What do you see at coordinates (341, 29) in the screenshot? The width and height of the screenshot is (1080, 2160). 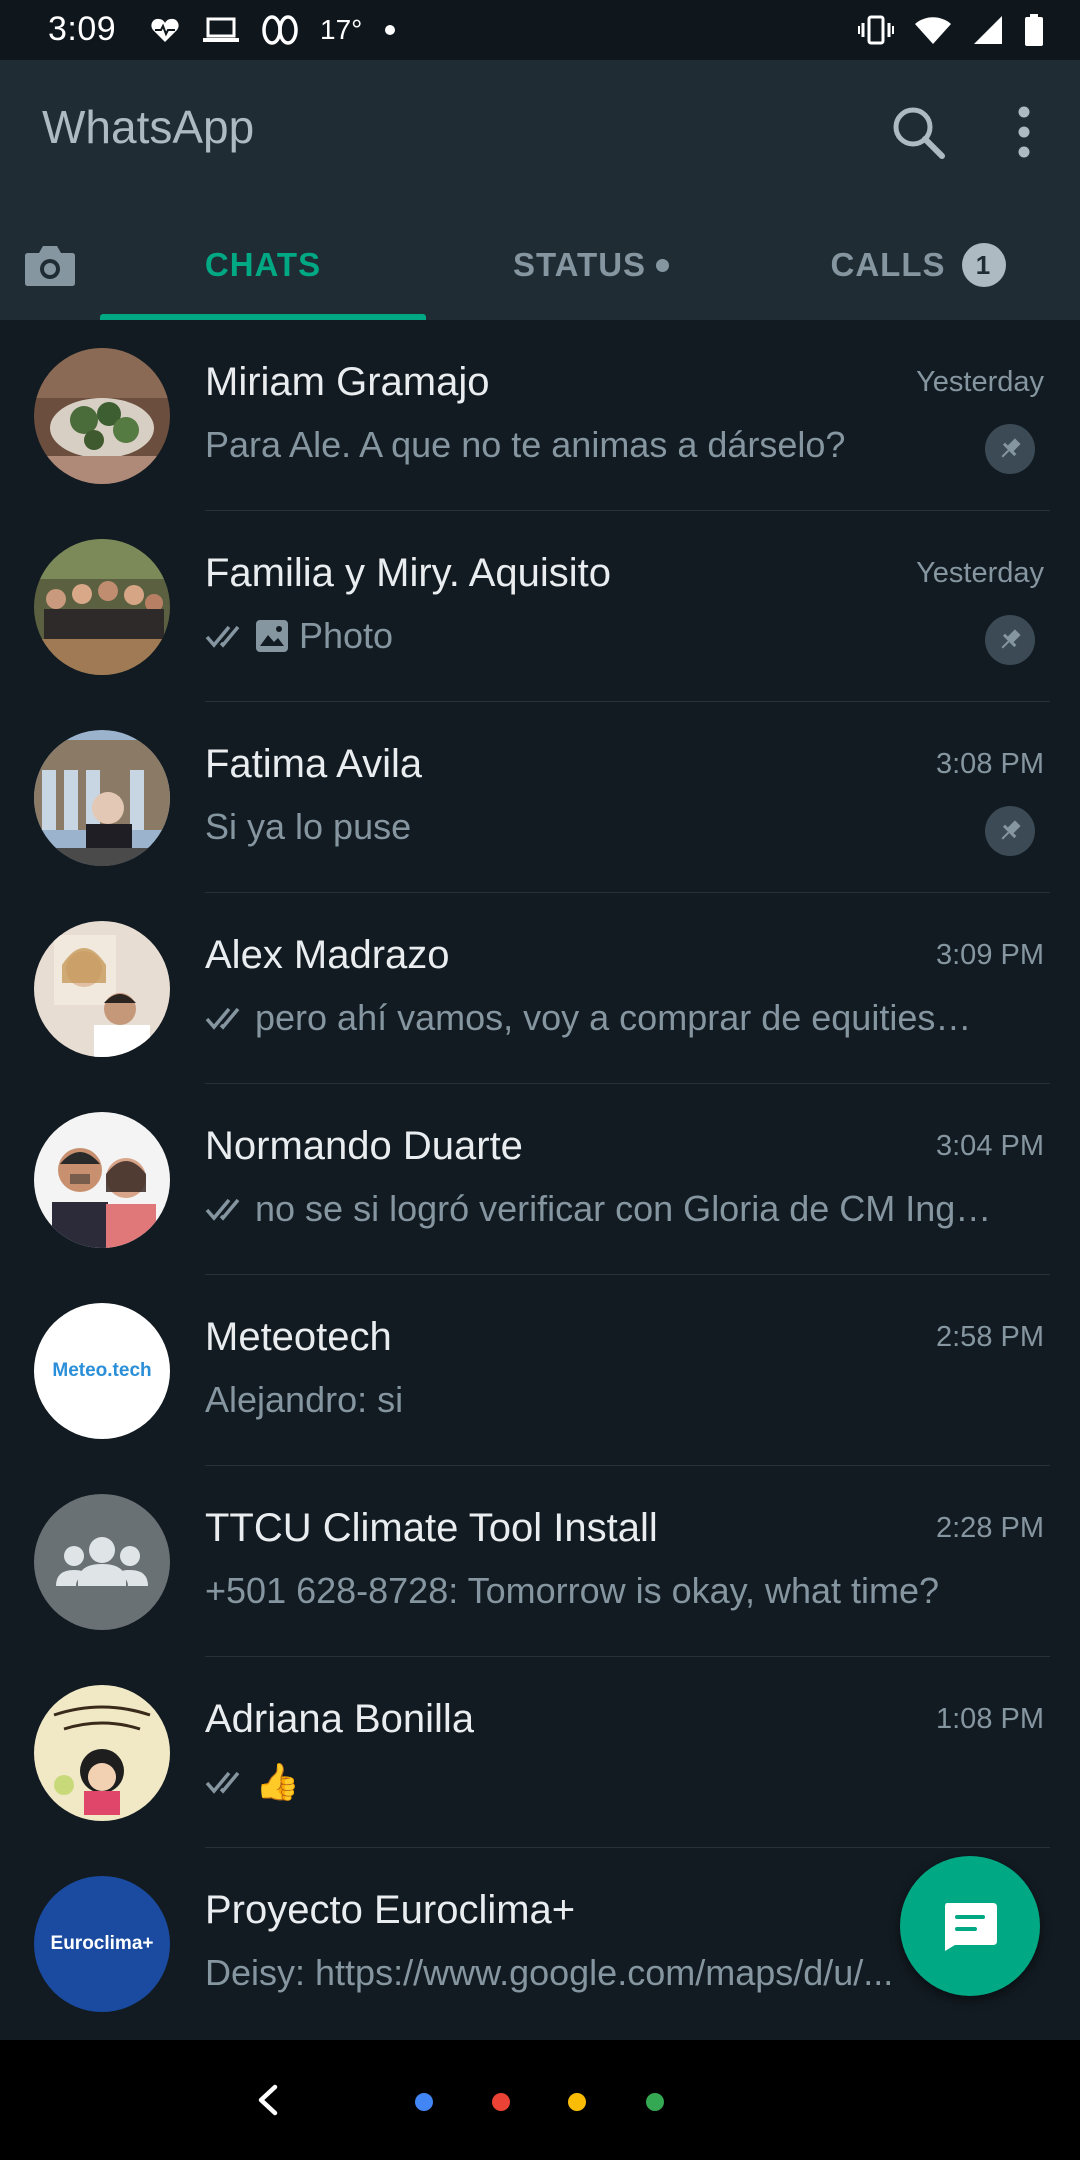 I see `status-temperature: 17°` at bounding box center [341, 29].